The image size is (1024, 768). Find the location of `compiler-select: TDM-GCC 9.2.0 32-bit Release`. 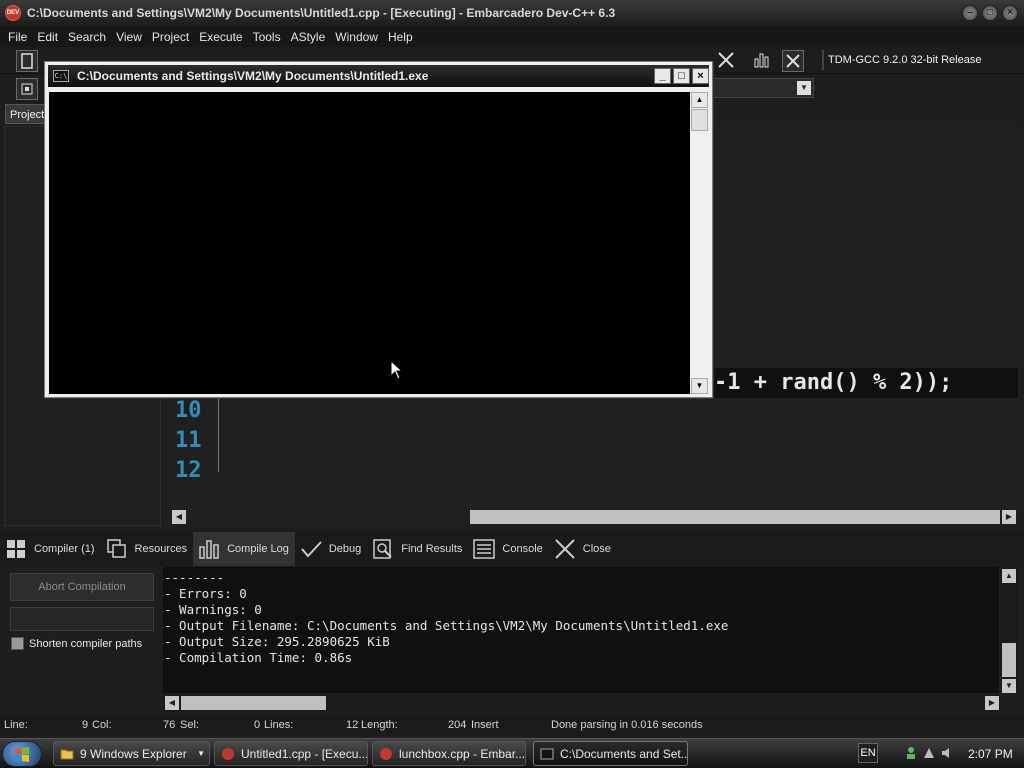

compiler-select: TDM-GCC 9.2.0 32-bit Release is located at coordinates (922, 60).